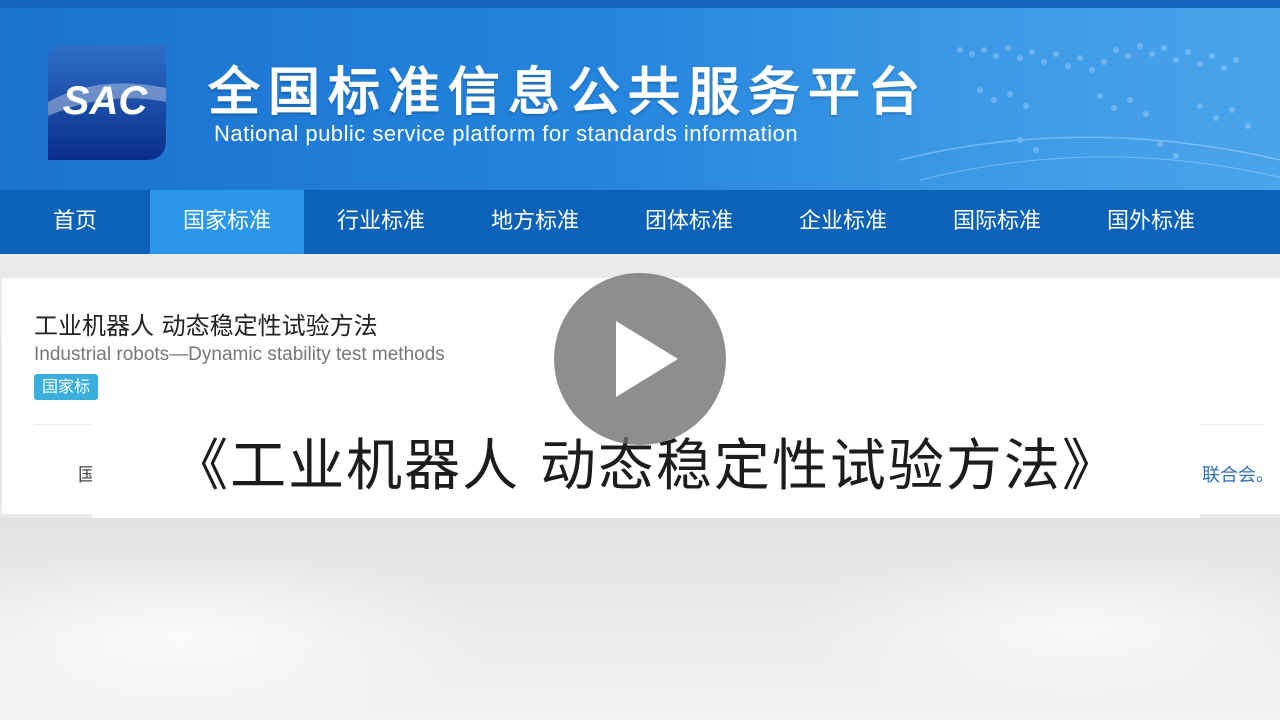  What do you see at coordinates (568, 93) in the screenshot?
I see `site-title-cn: 全国标准信息公共服务平台` at bounding box center [568, 93].